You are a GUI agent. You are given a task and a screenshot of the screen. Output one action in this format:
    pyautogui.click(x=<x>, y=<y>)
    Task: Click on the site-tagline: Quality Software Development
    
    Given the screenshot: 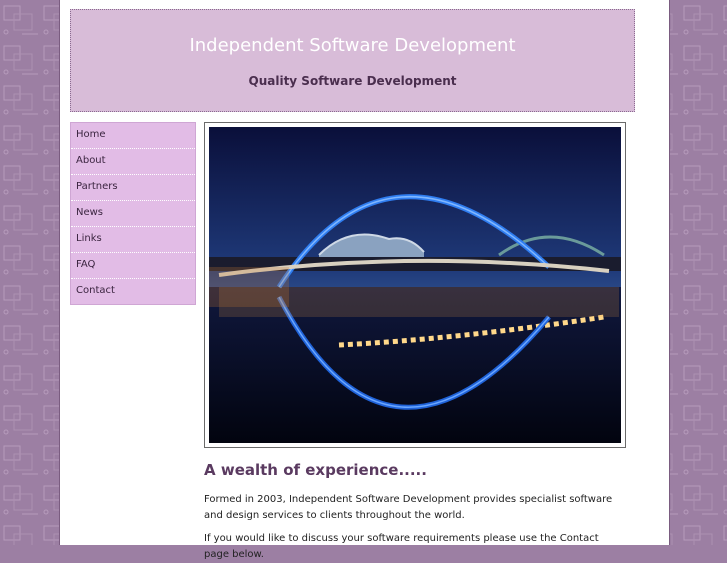 What is the action you would take?
    pyautogui.click(x=352, y=81)
    